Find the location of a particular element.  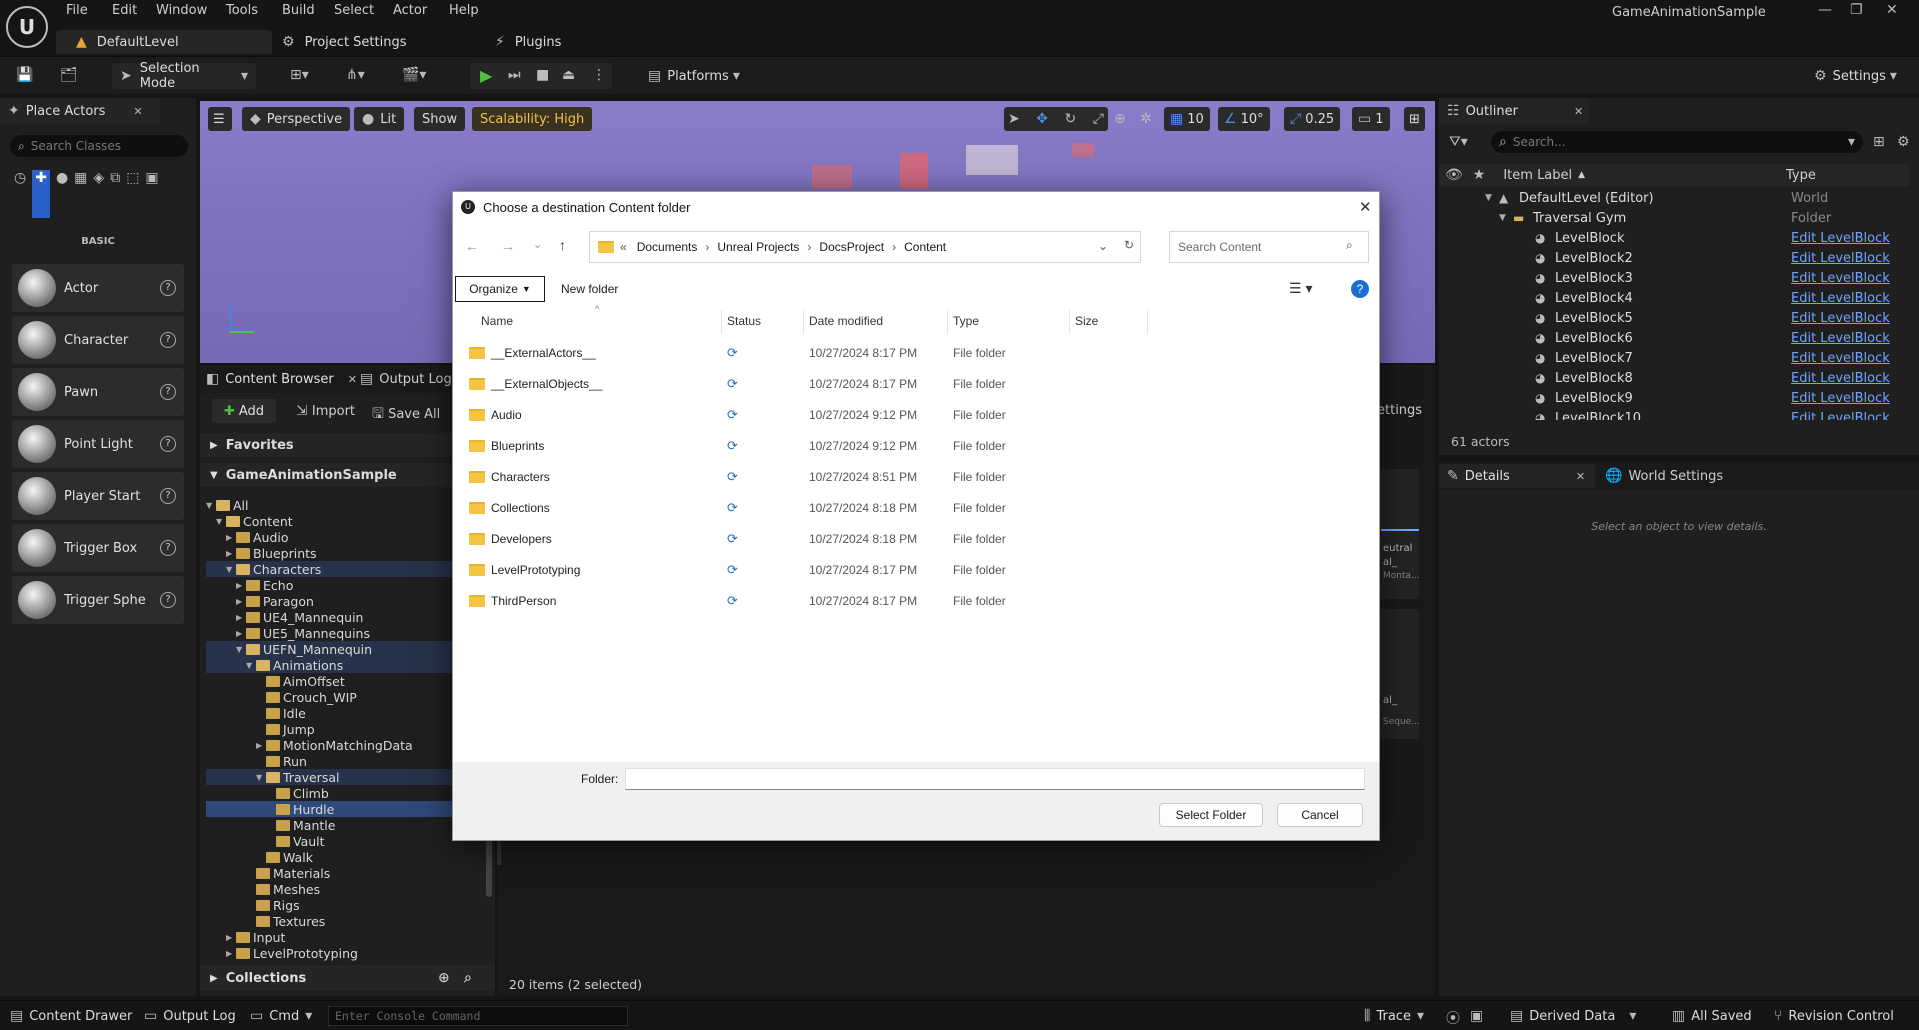

more-options-icon: ⋮ is located at coordinates (599, 75).